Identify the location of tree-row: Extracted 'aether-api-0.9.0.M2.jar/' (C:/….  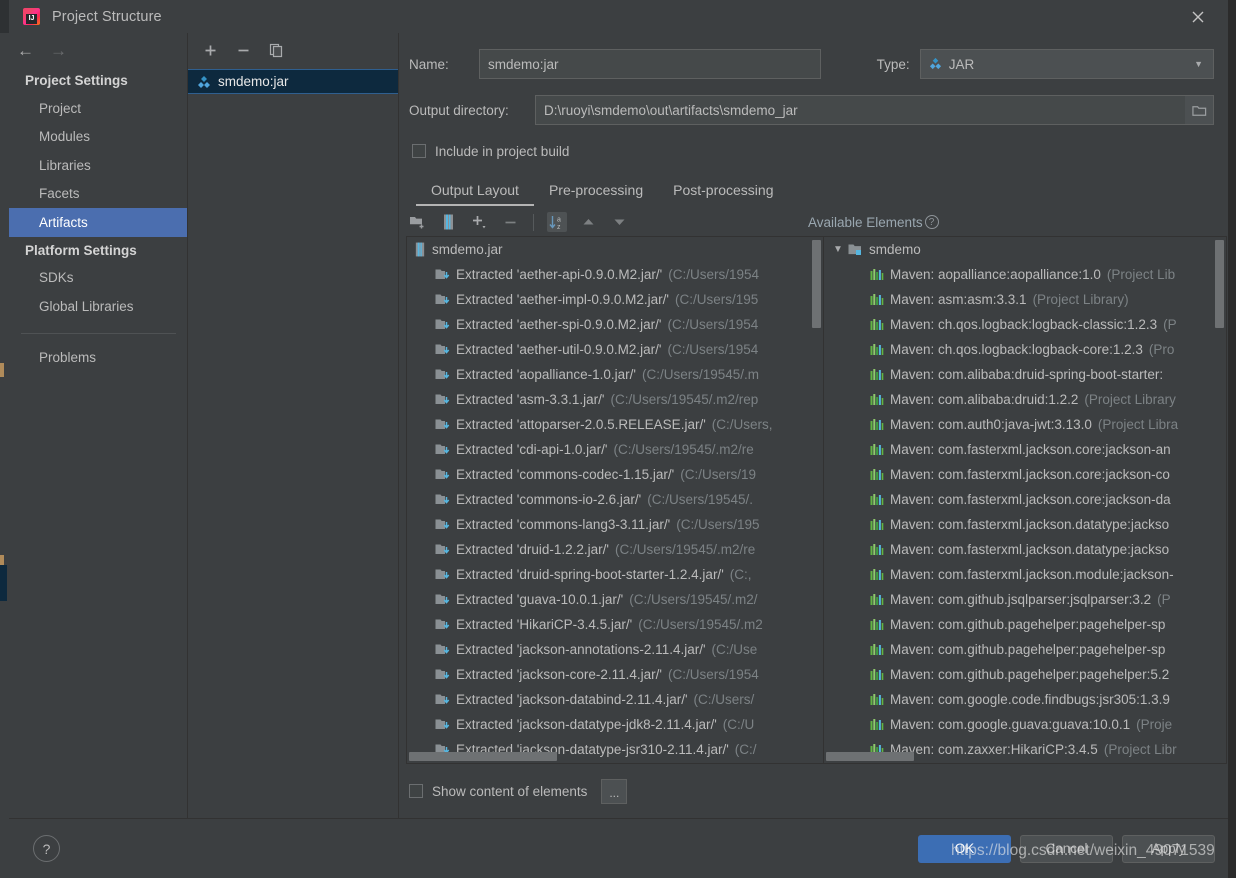
(615, 274).